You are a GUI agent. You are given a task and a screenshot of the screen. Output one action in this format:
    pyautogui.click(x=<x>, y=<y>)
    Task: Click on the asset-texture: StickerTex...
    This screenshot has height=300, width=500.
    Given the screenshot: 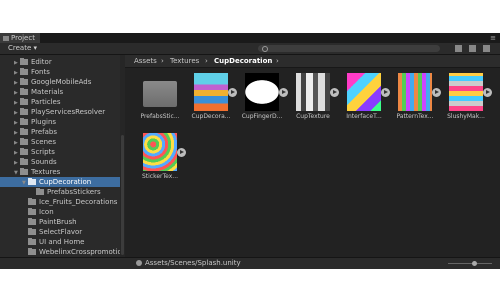 What is the action you would take?
    pyautogui.click(x=161, y=159)
    